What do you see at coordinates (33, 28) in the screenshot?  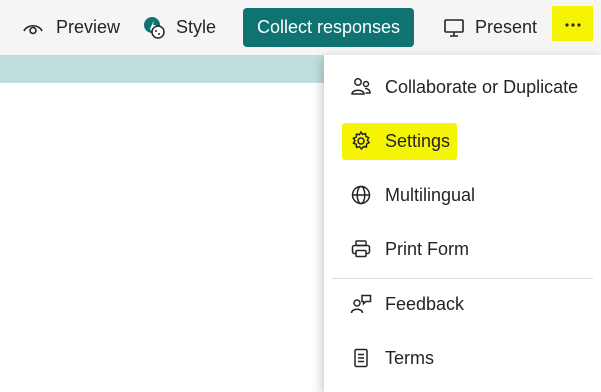 I see `eye-icon` at bounding box center [33, 28].